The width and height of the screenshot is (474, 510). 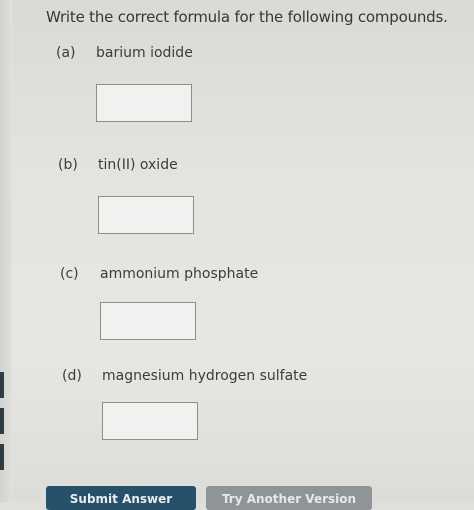 I want to click on window-left-edge, so click(x=6, y=251).